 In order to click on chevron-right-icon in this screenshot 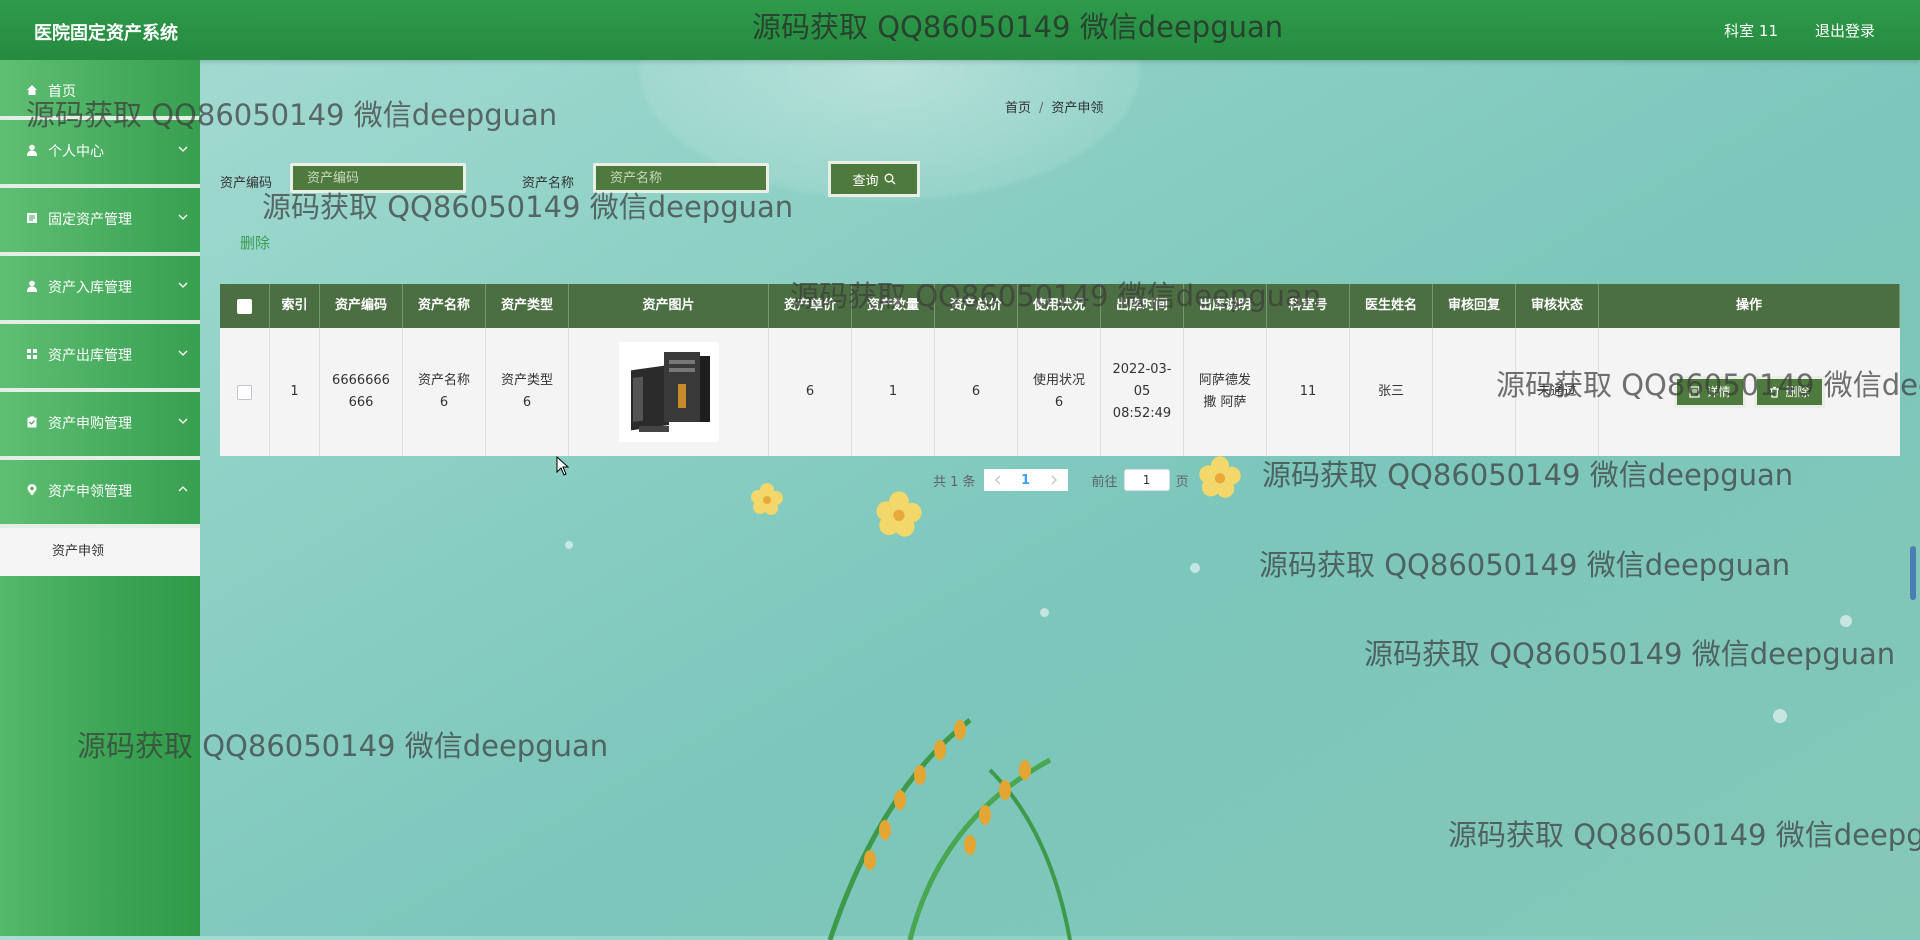, I will do `click(1054, 480)`.